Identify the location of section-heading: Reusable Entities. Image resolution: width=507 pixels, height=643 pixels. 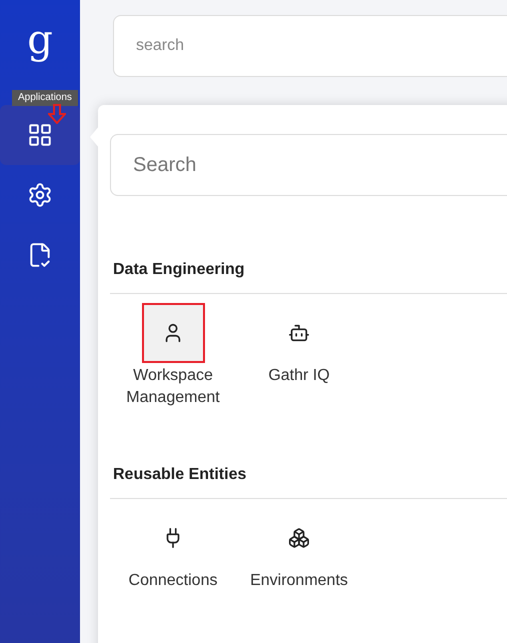
(180, 475).